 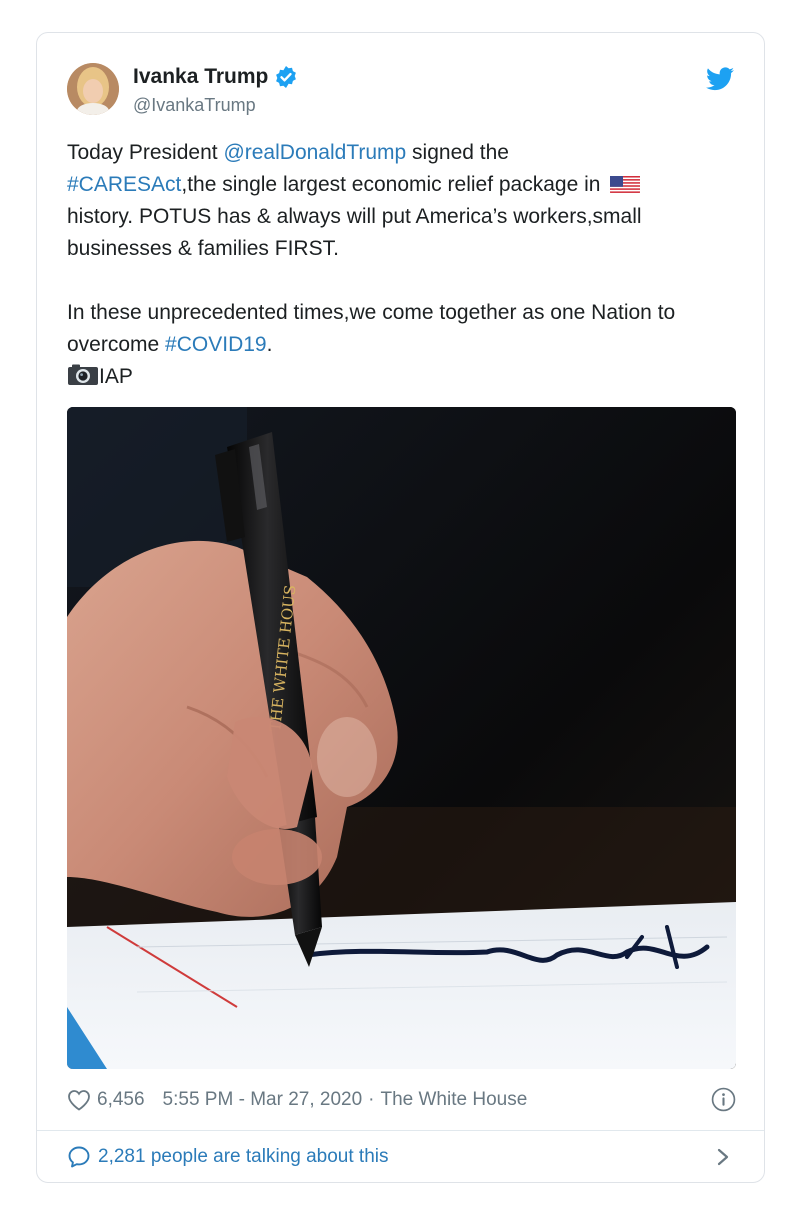 I want to click on author-name-row: Ivanka Trump, so click(x=215, y=77).